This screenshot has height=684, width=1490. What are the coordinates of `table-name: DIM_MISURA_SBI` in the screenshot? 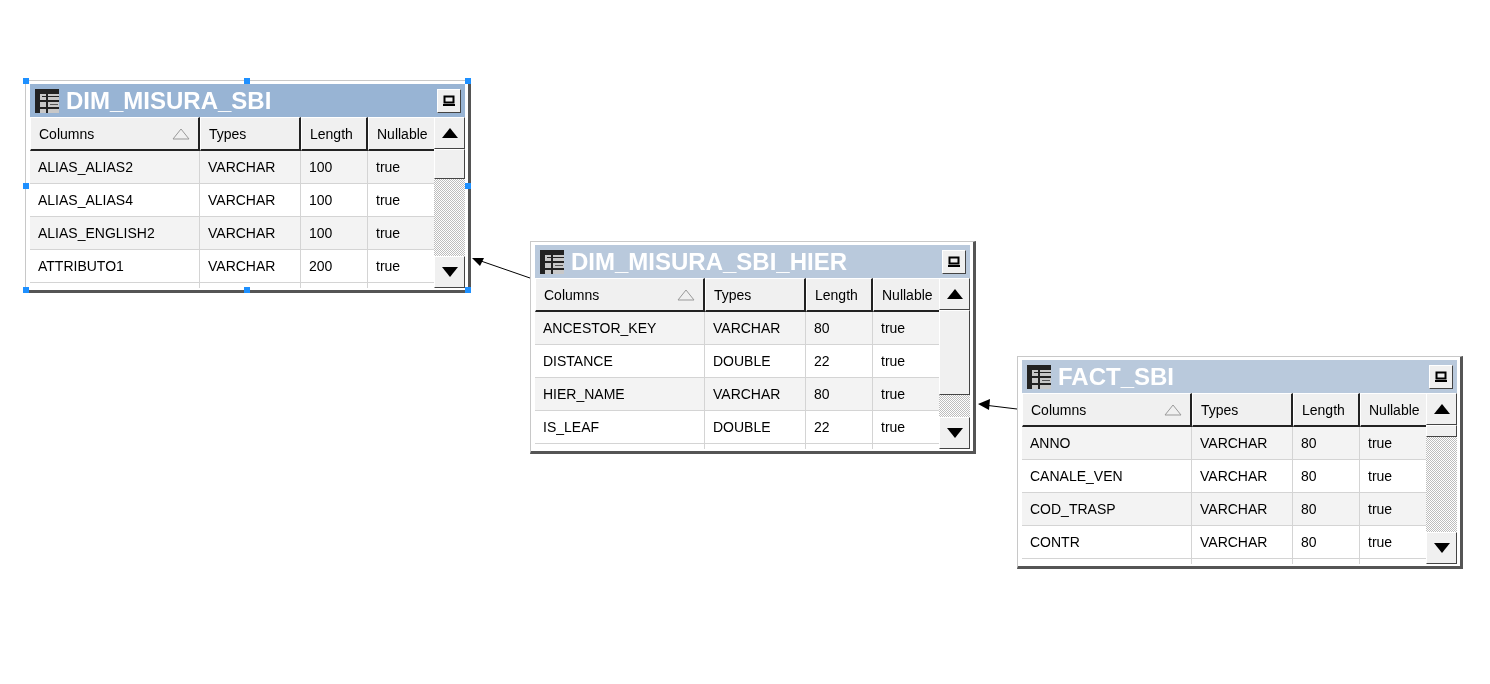 It's located at (169, 100).